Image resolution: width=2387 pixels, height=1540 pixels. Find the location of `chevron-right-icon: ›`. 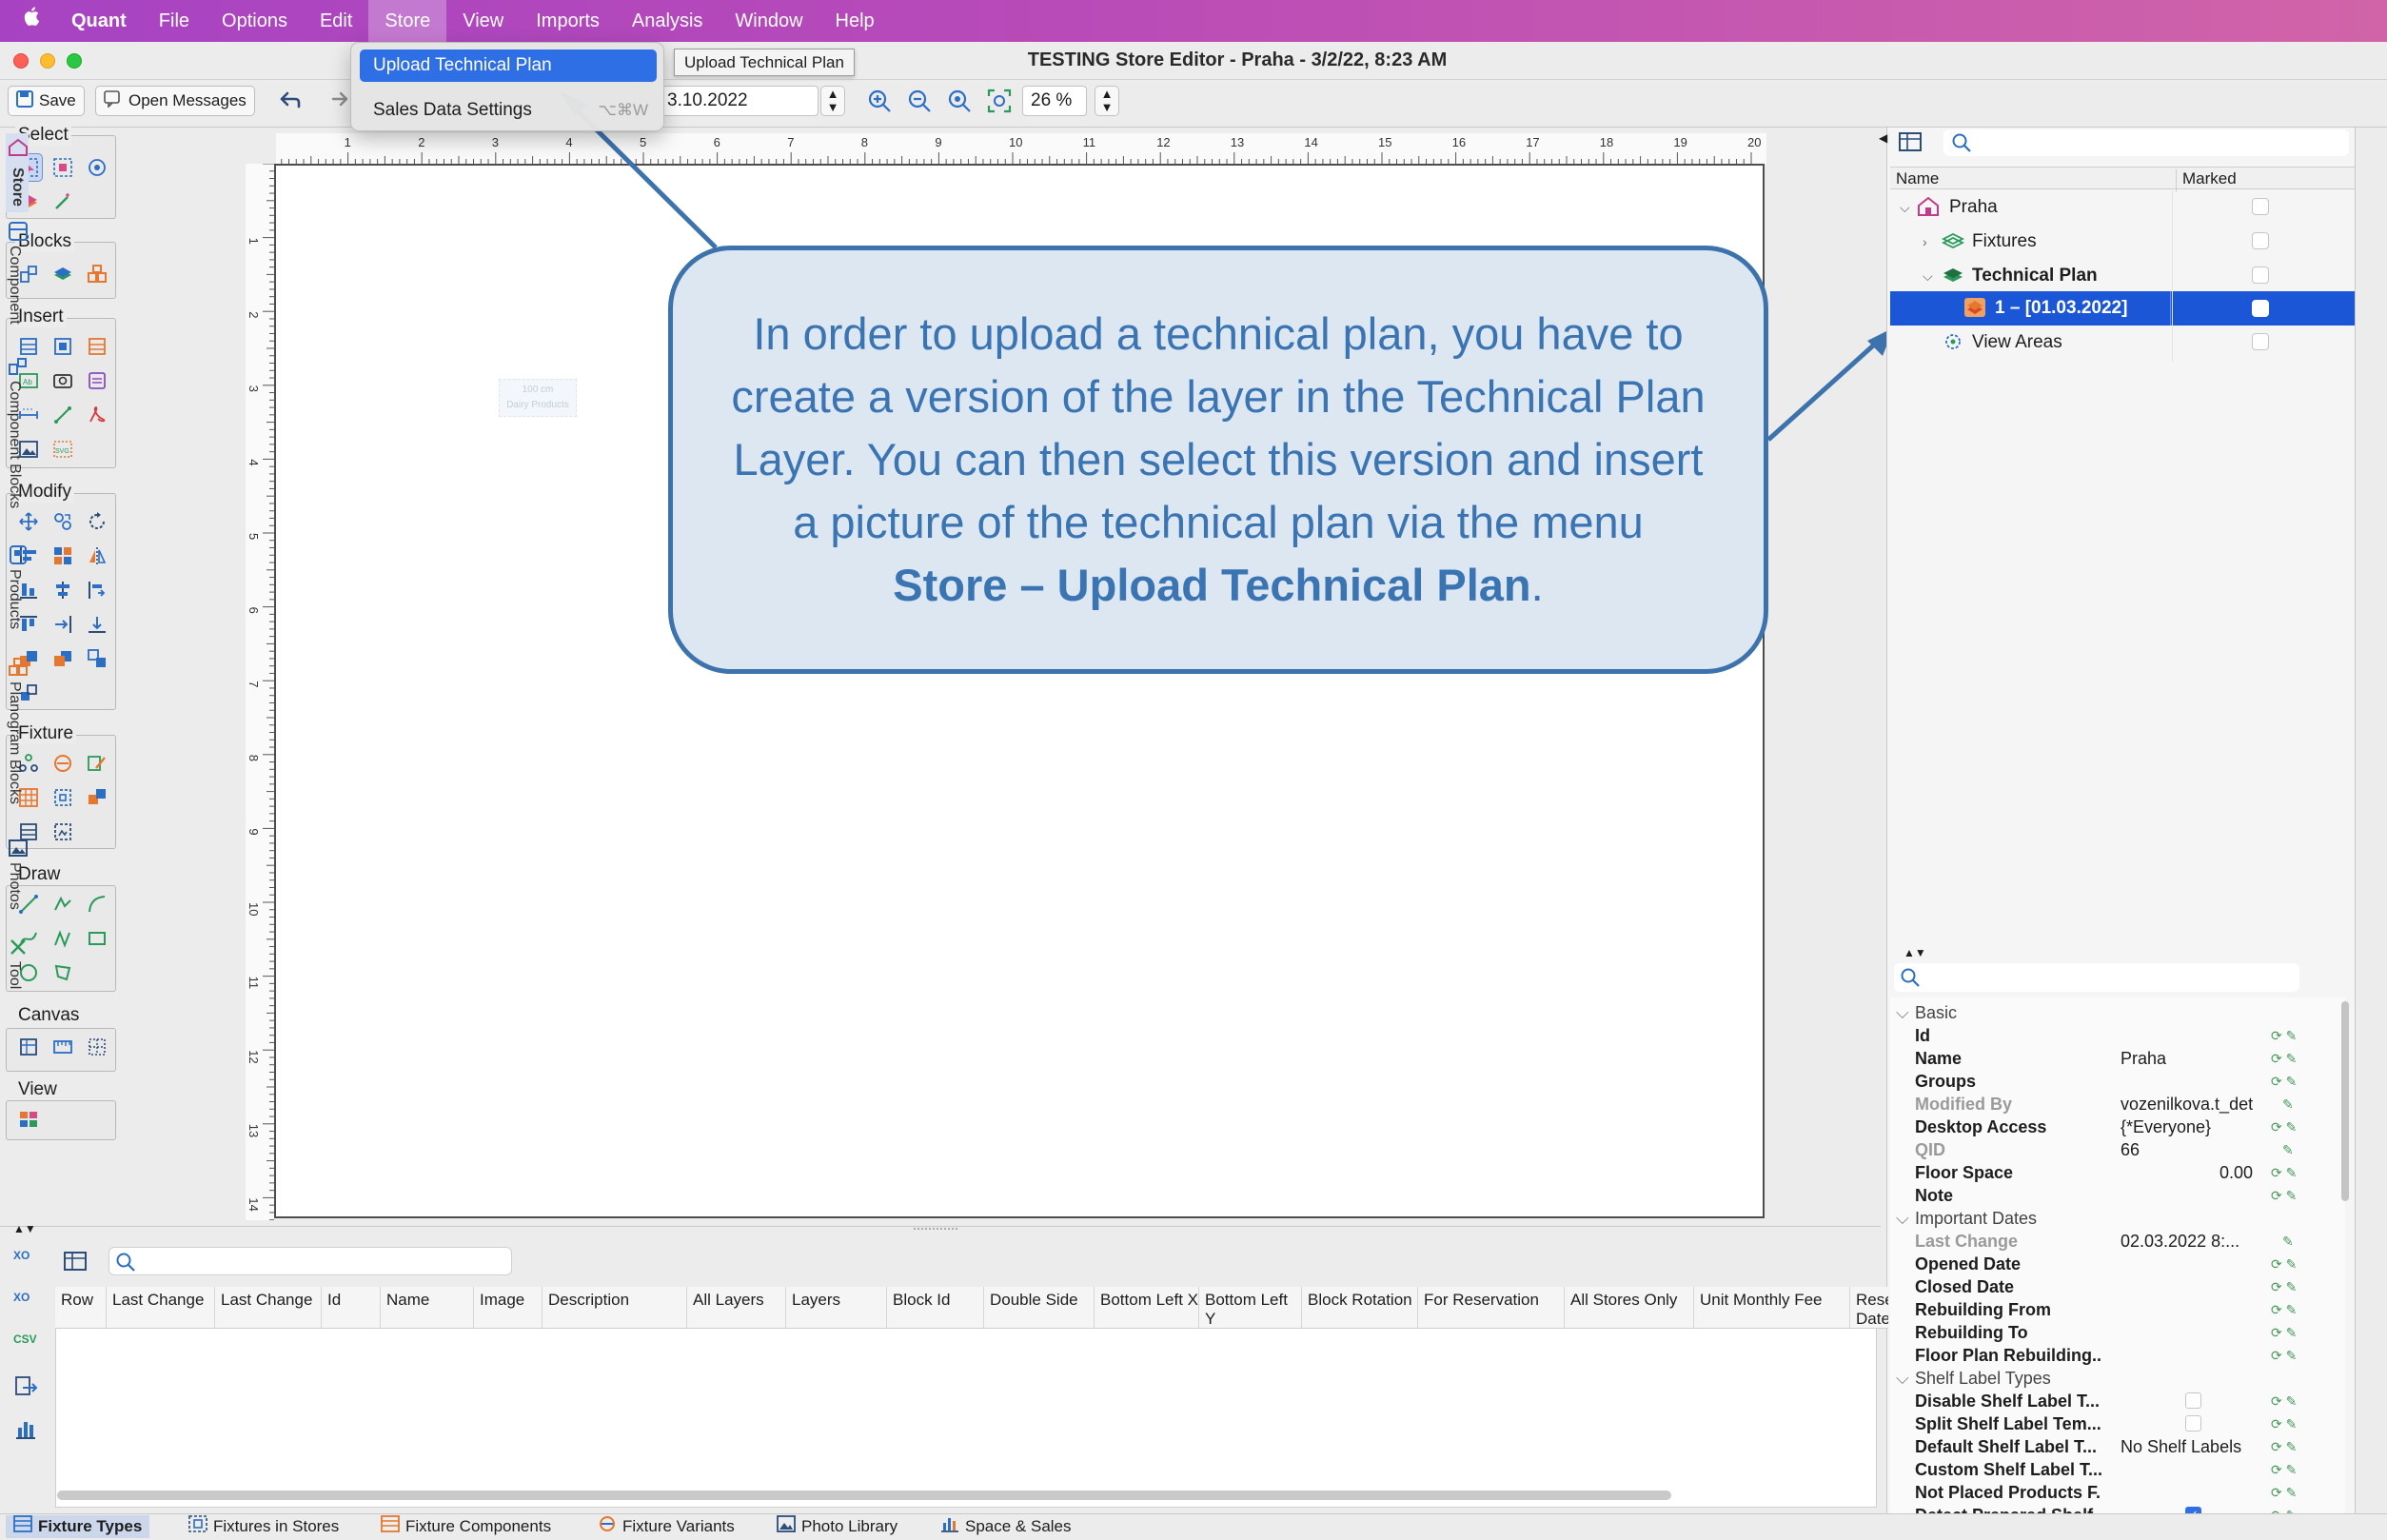

chevron-right-icon: › is located at coordinates (1925, 241).